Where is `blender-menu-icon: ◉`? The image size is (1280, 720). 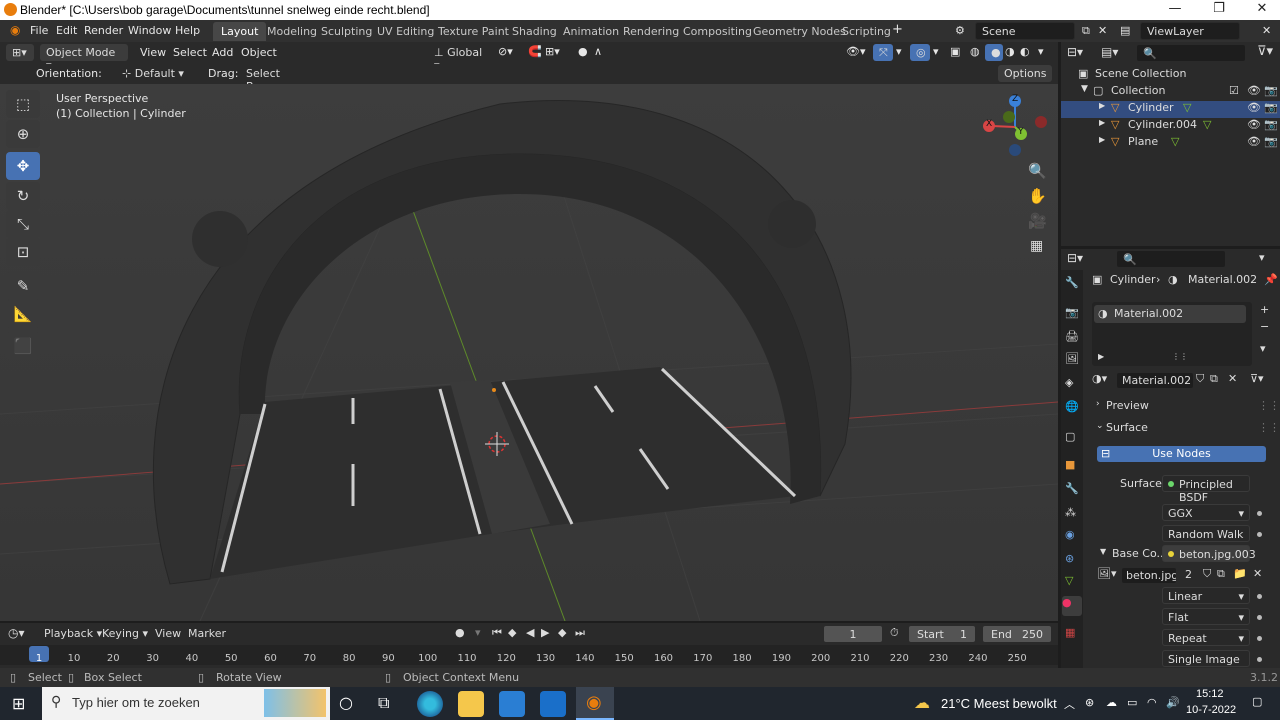
blender-menu-icon: ◉ is located at coordinates (15, 30).